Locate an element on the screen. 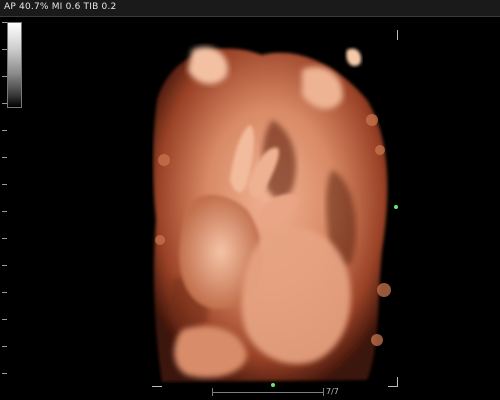 This screenshot has height=400, width=500. status-bar: AP 40.7% MI 0.6 TIB 0.2 is located at coordinates (250, 8).